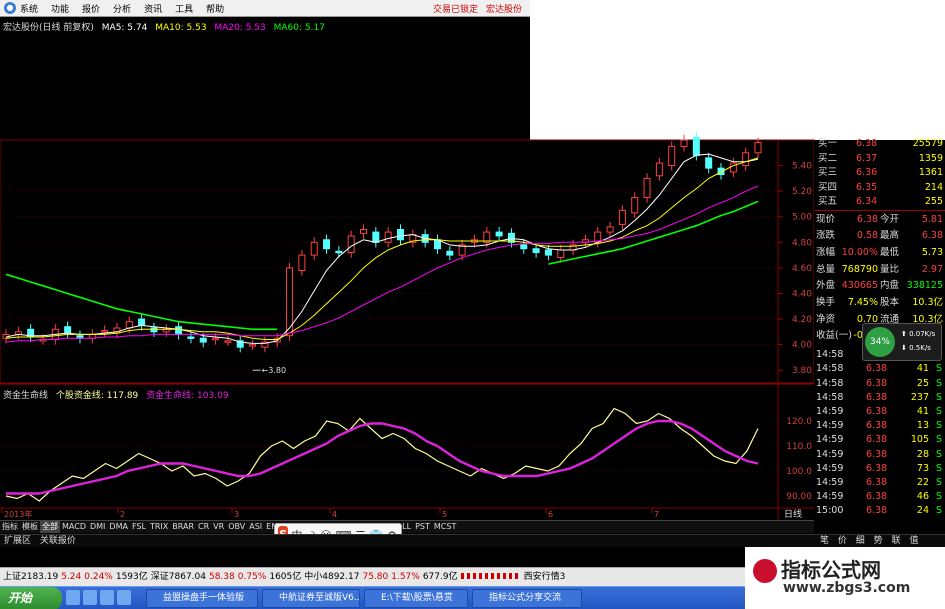 Image resolution: width=945 pixels, height=609 pixels. I want to click on stat-label: 收益(一), so click(834, 336).